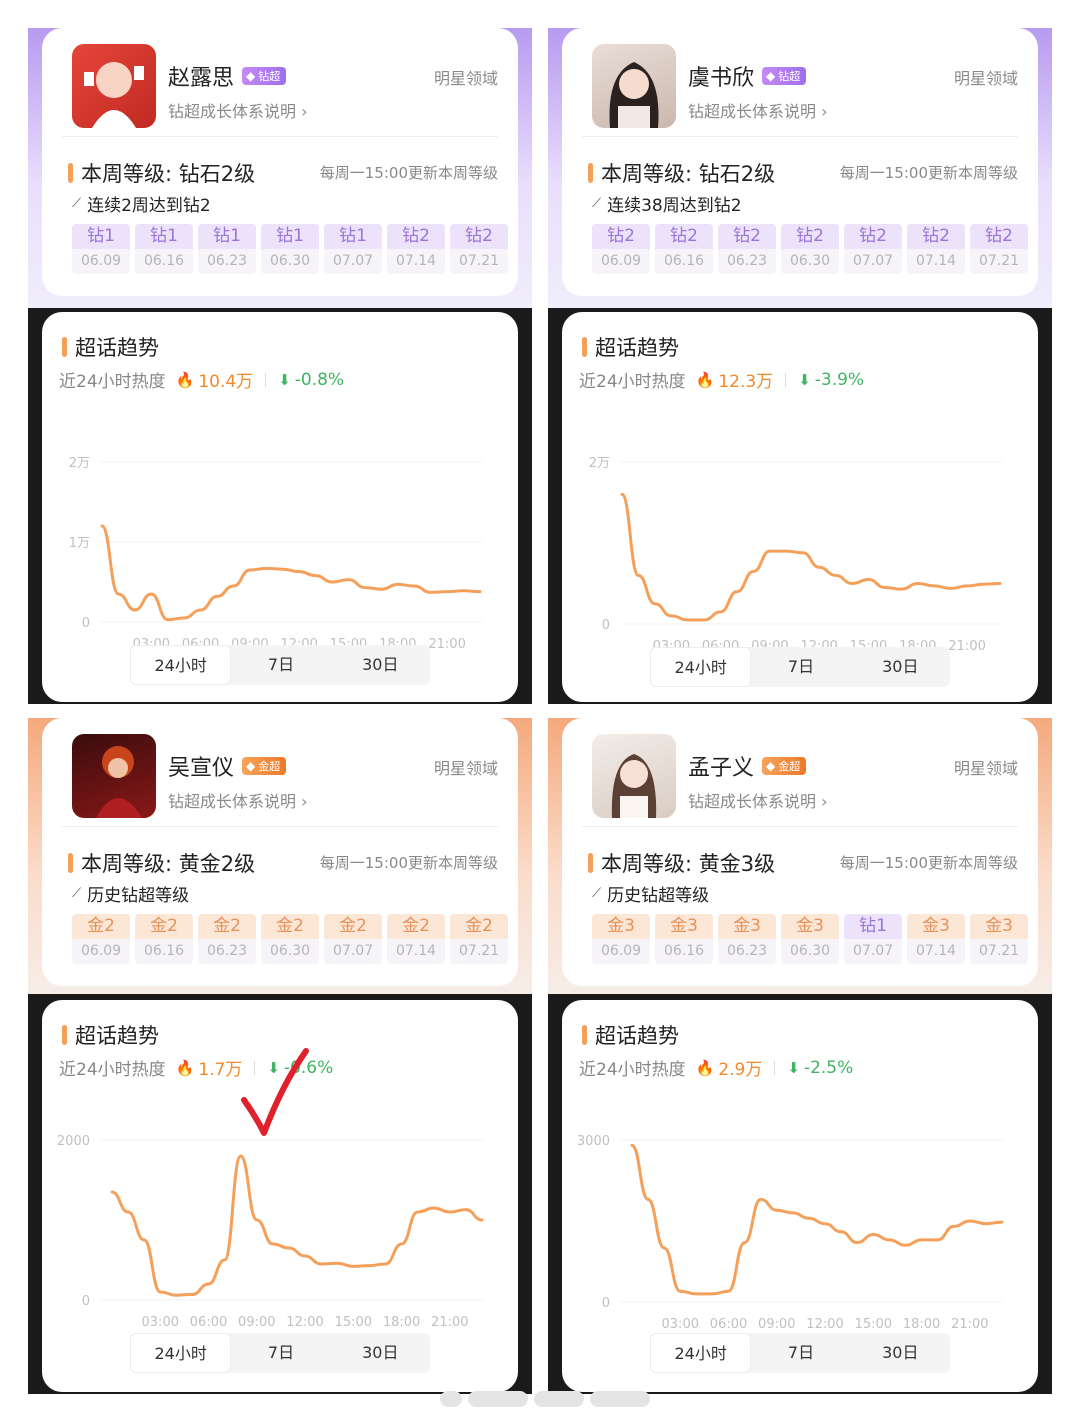 The height and width of the screenshot is (1424, 1080). What do you see at coordinates (227, 939) in the screenshot?
I see `week-level-item: 金2 06.23` at bounding box center [227, 939].